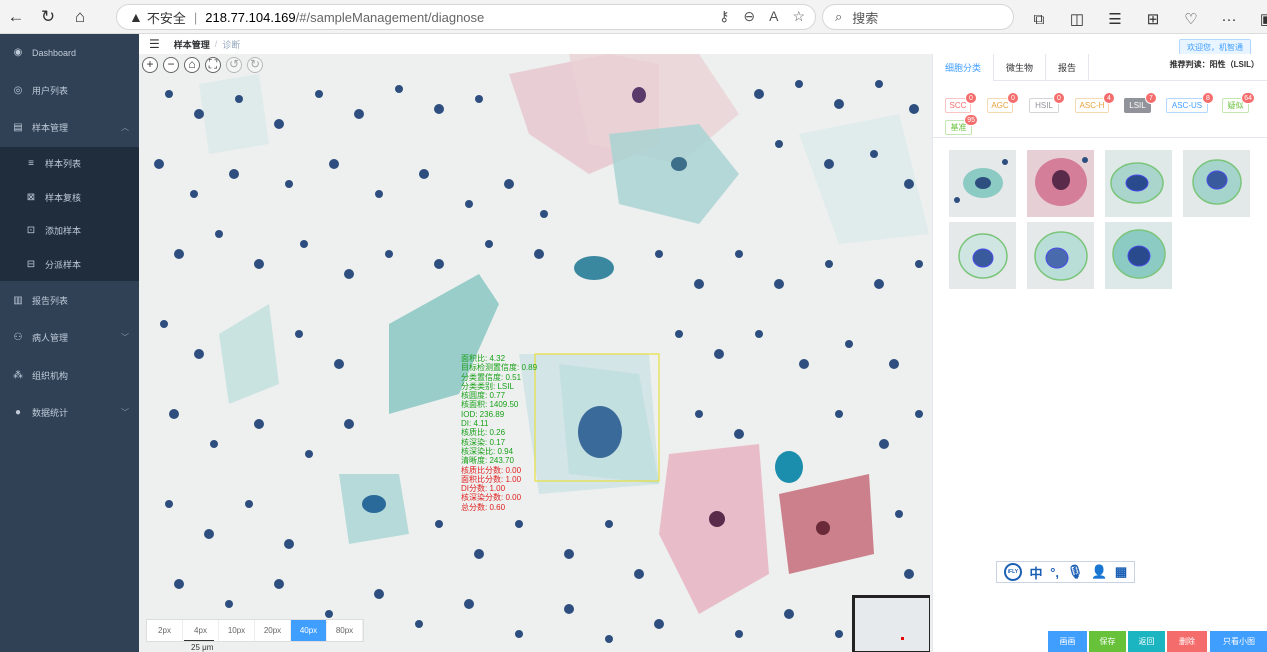 The width and height of the screenshot is (1267, 652). Describe the element at coordinates (201, 630) in the screenshot. I see `scale-option: 4px` at that location.